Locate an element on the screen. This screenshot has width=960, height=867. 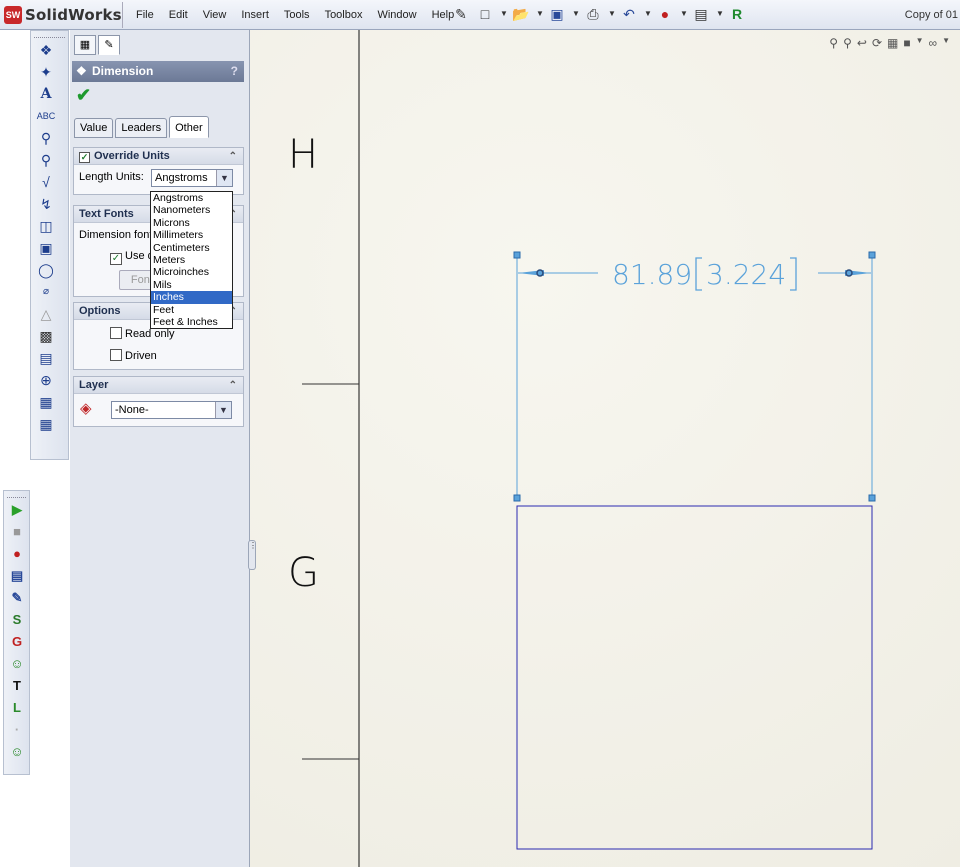
unit-option-feet: Feet is located at coordinates (191, 310).